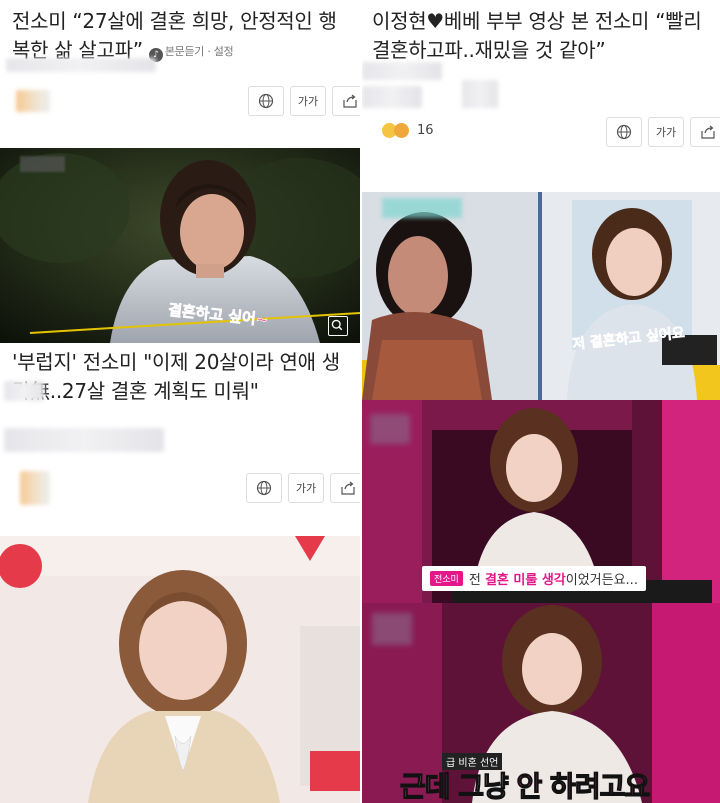 The width and height of the screenshot is (720, 803). I want to click on speaker-tag: 전소미, so click(446, 578).